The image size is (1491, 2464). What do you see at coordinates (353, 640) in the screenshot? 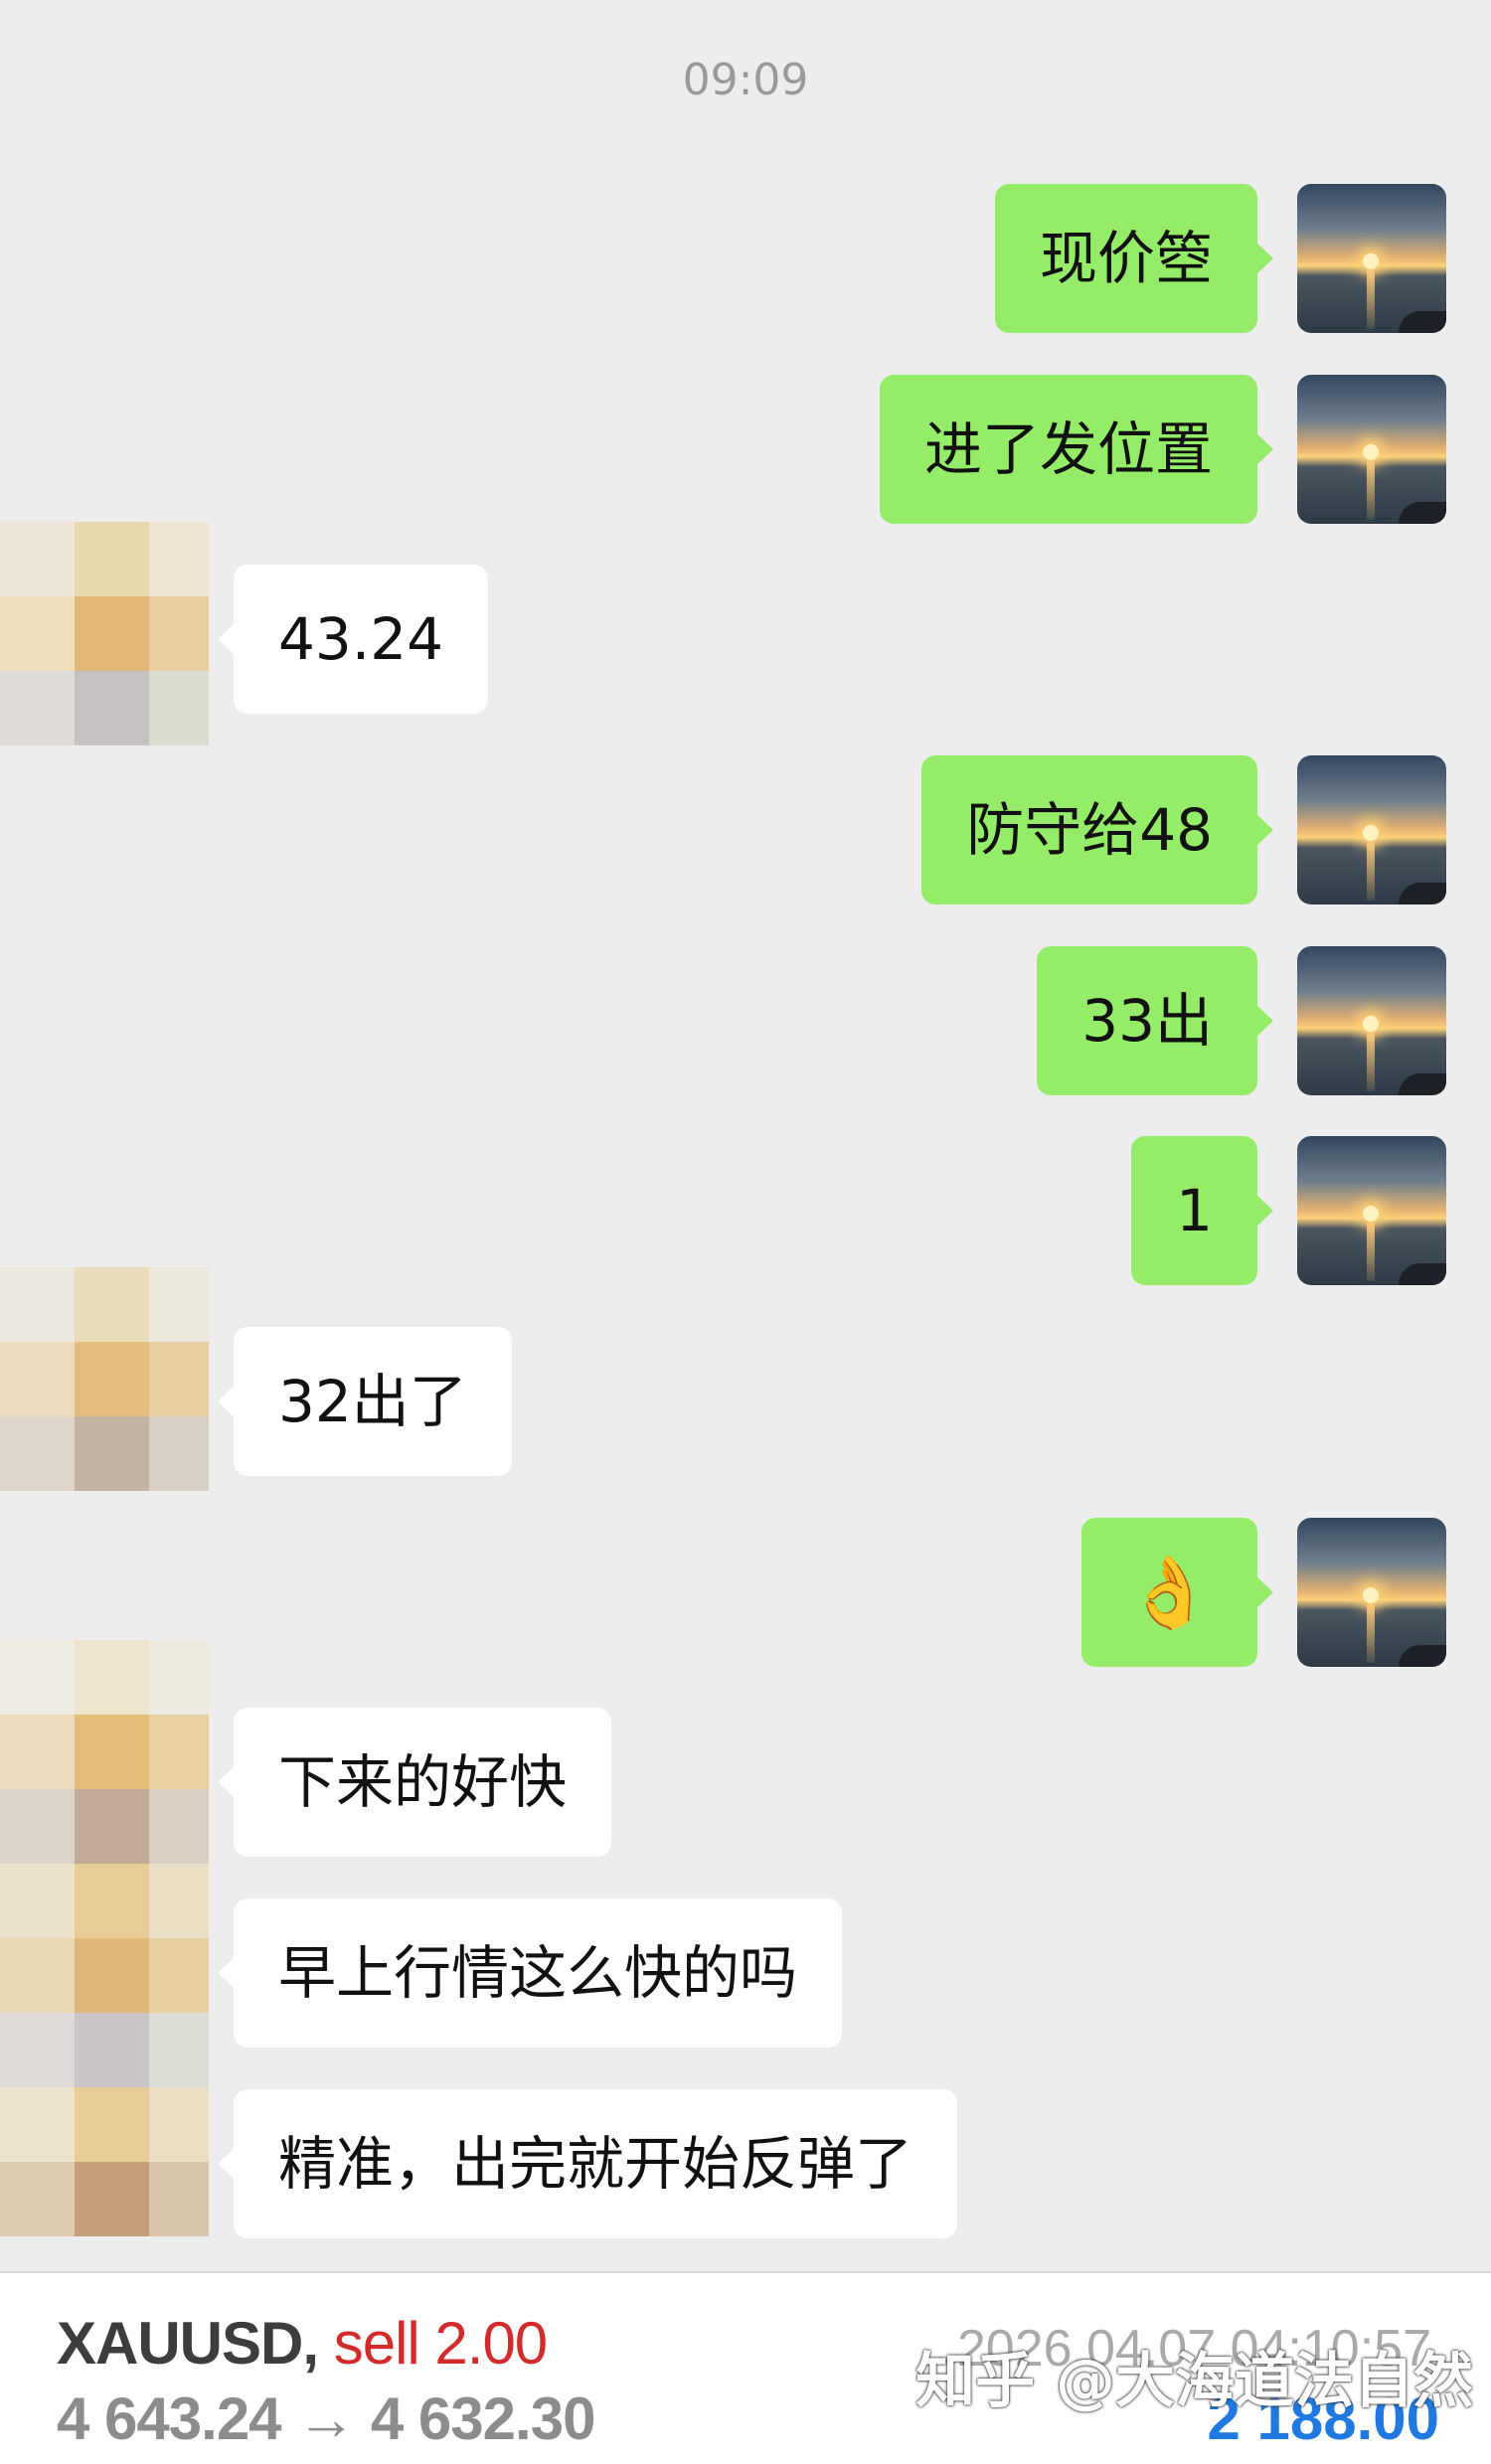
I see `message-bubble: 43.24` at bounding box center [353, 640].